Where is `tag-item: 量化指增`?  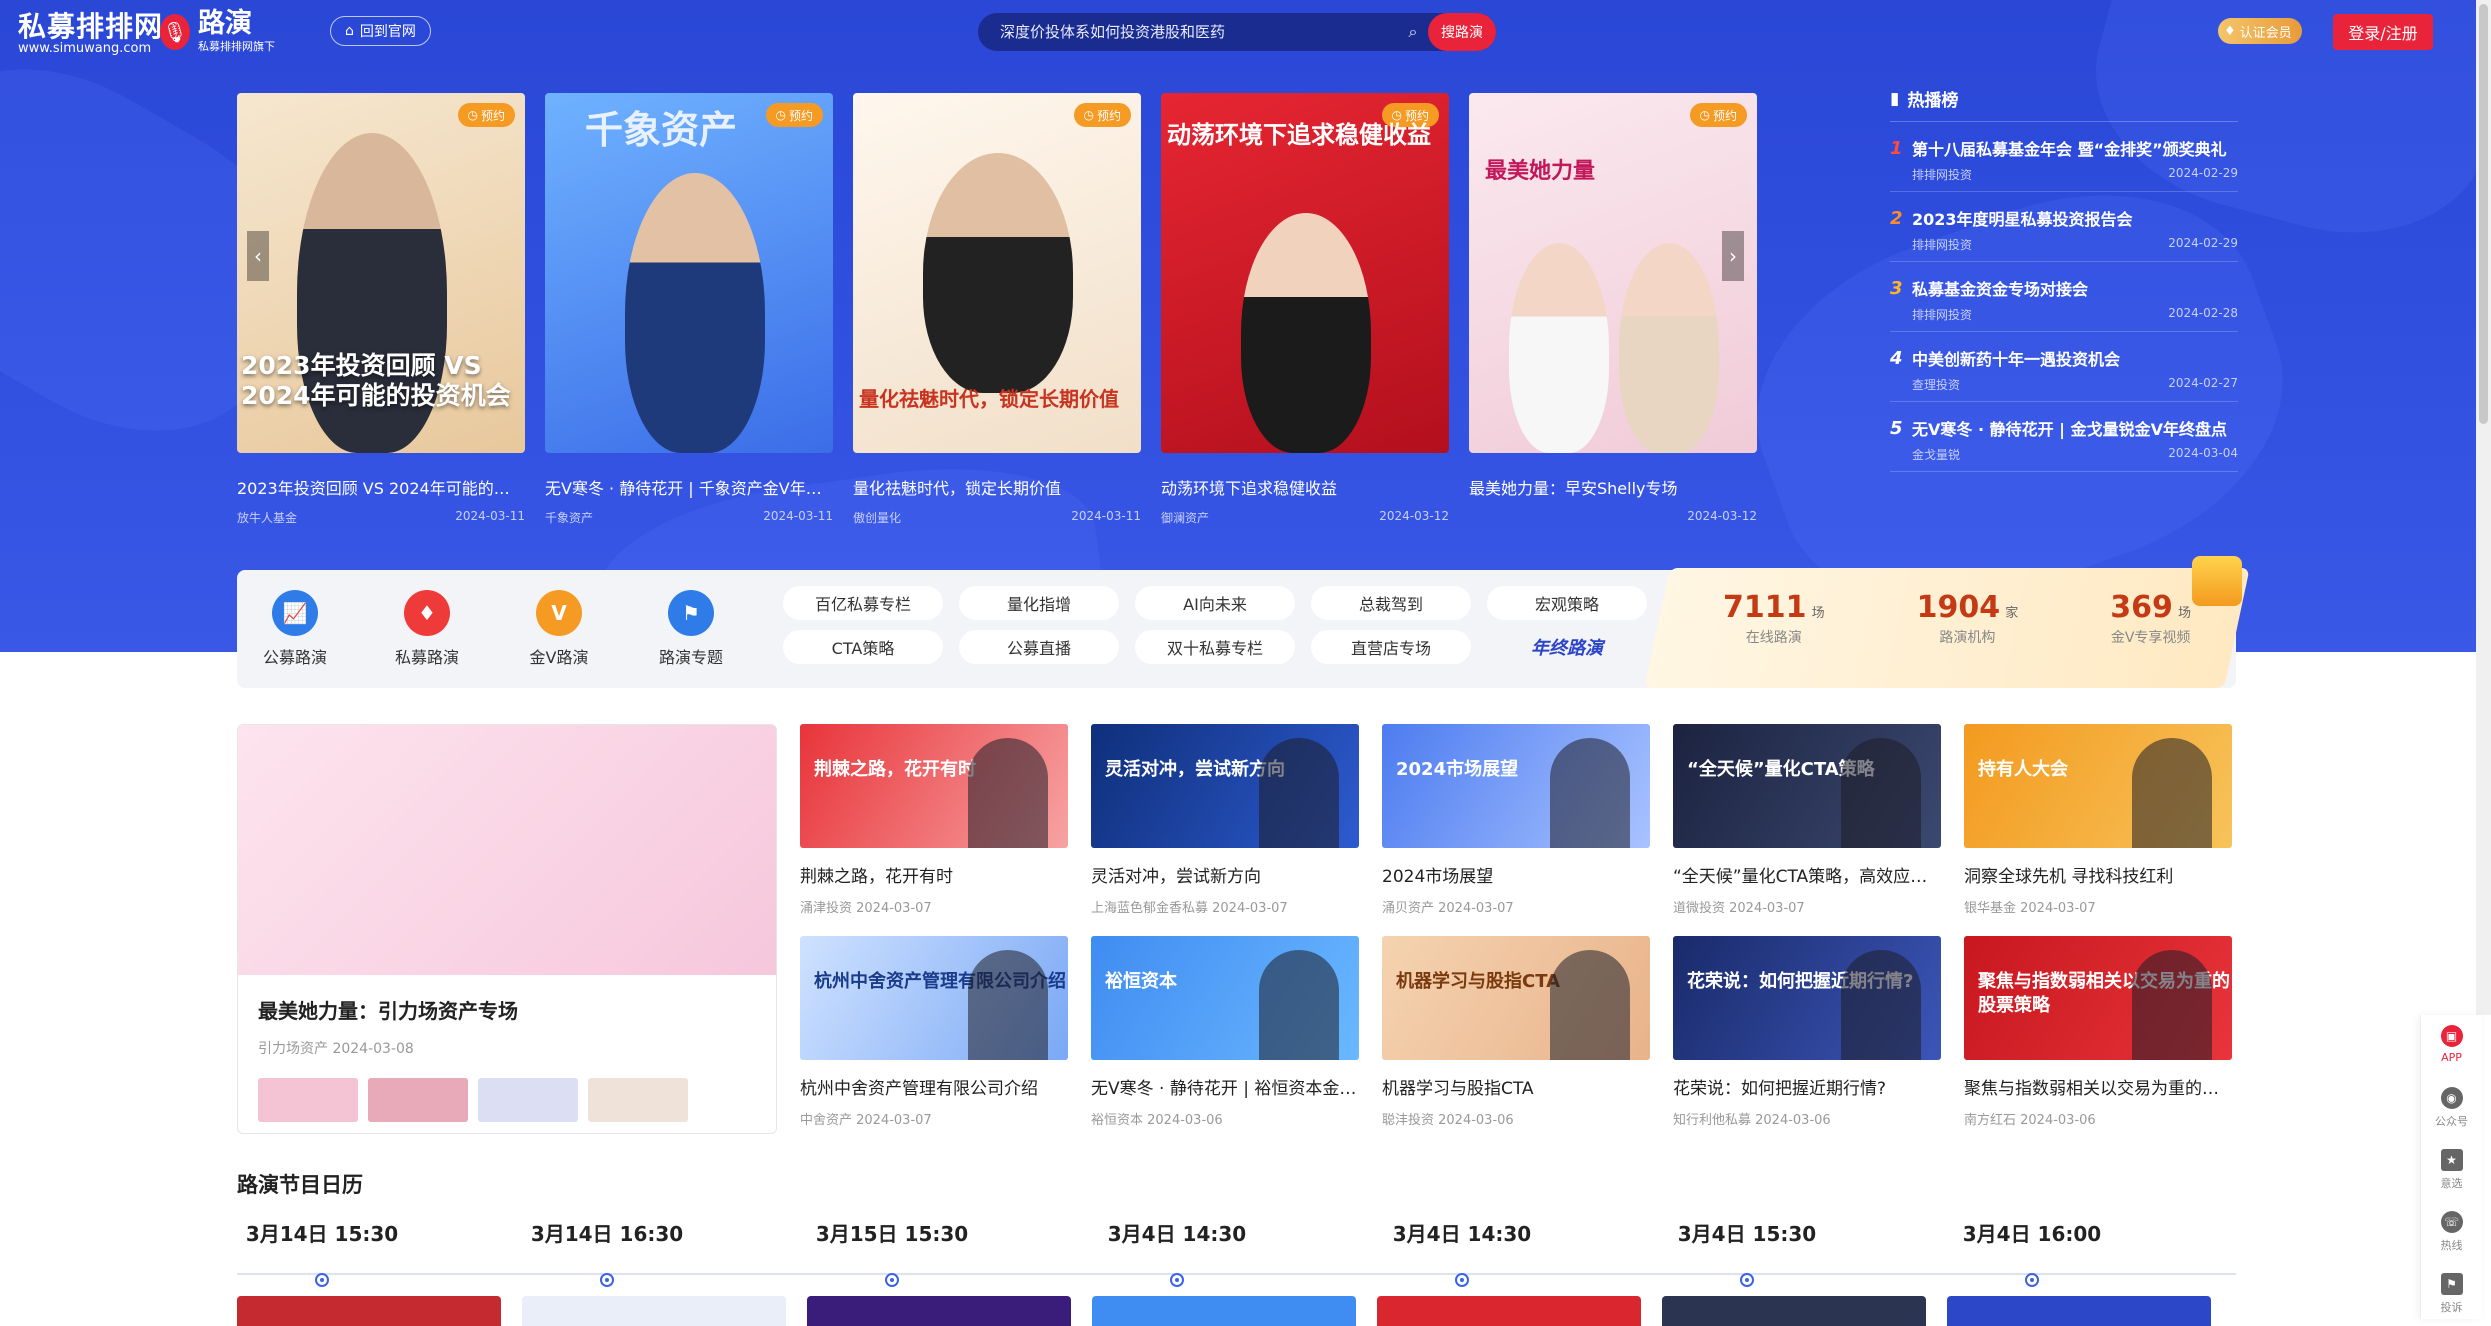
tag-item: 量化指增 is located at coordinates (1039, 603).